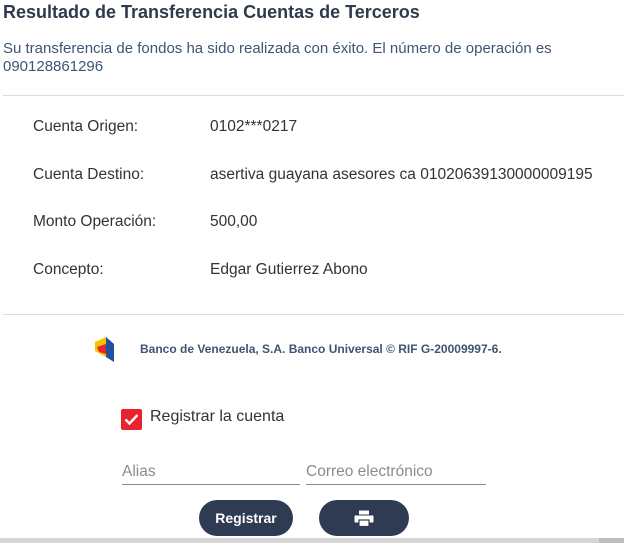 The height and width of the screenshot is (543, 624). Describe the element at coordinates (68, 269) in the screenshot. I see `detail-label: Concepto:` at that location.